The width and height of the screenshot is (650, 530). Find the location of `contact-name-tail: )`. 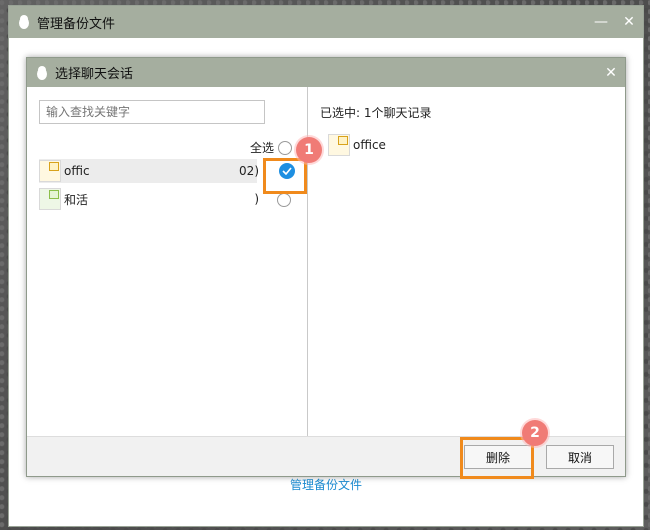

contact-name-tail: ) is located at coordinates (256, 199).